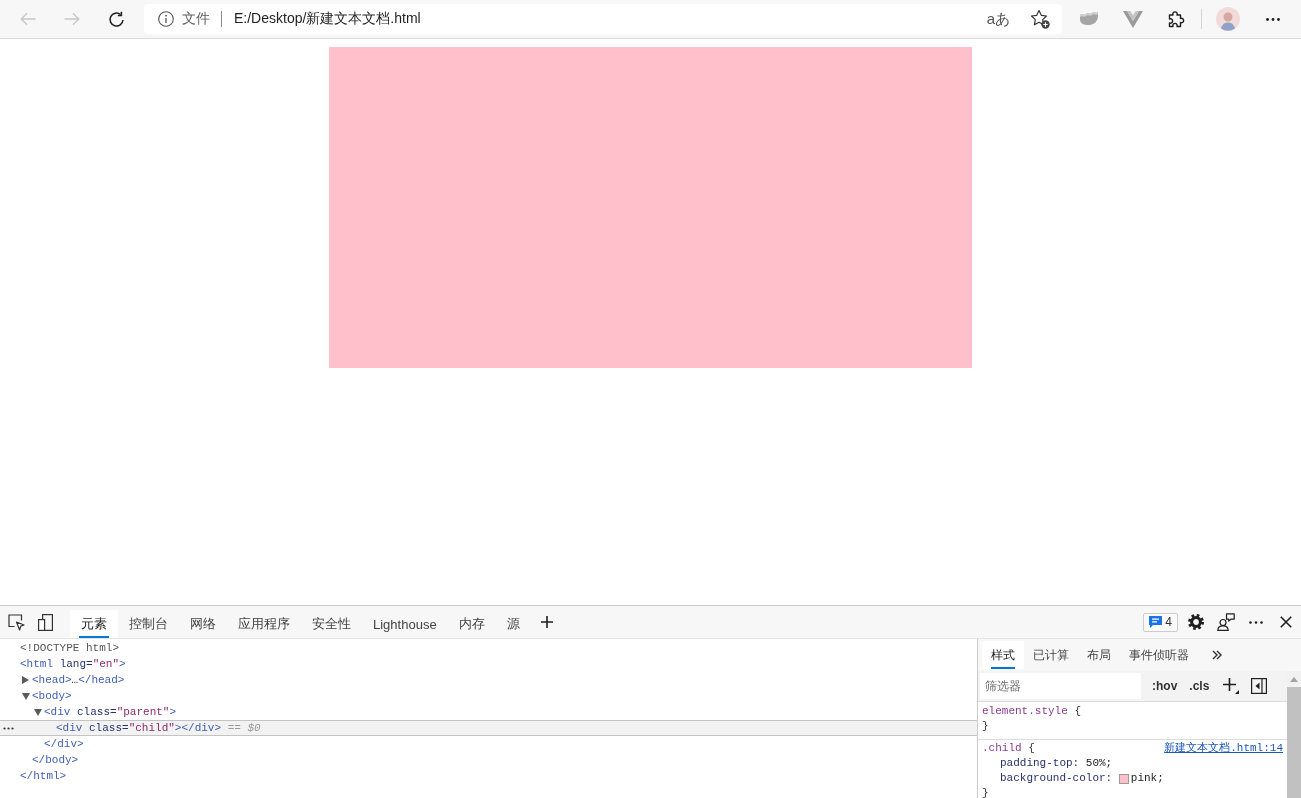 The width and height of the screenshot is (1301, 798). What do you see at coordinates (1032, 711) in the screenshot?
I see `css-selector: element.style {` at bounding box center [1032, 711].